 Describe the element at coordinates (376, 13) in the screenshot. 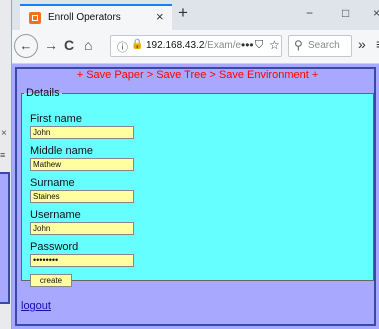

I see `window-close-icon: ×` at that location.